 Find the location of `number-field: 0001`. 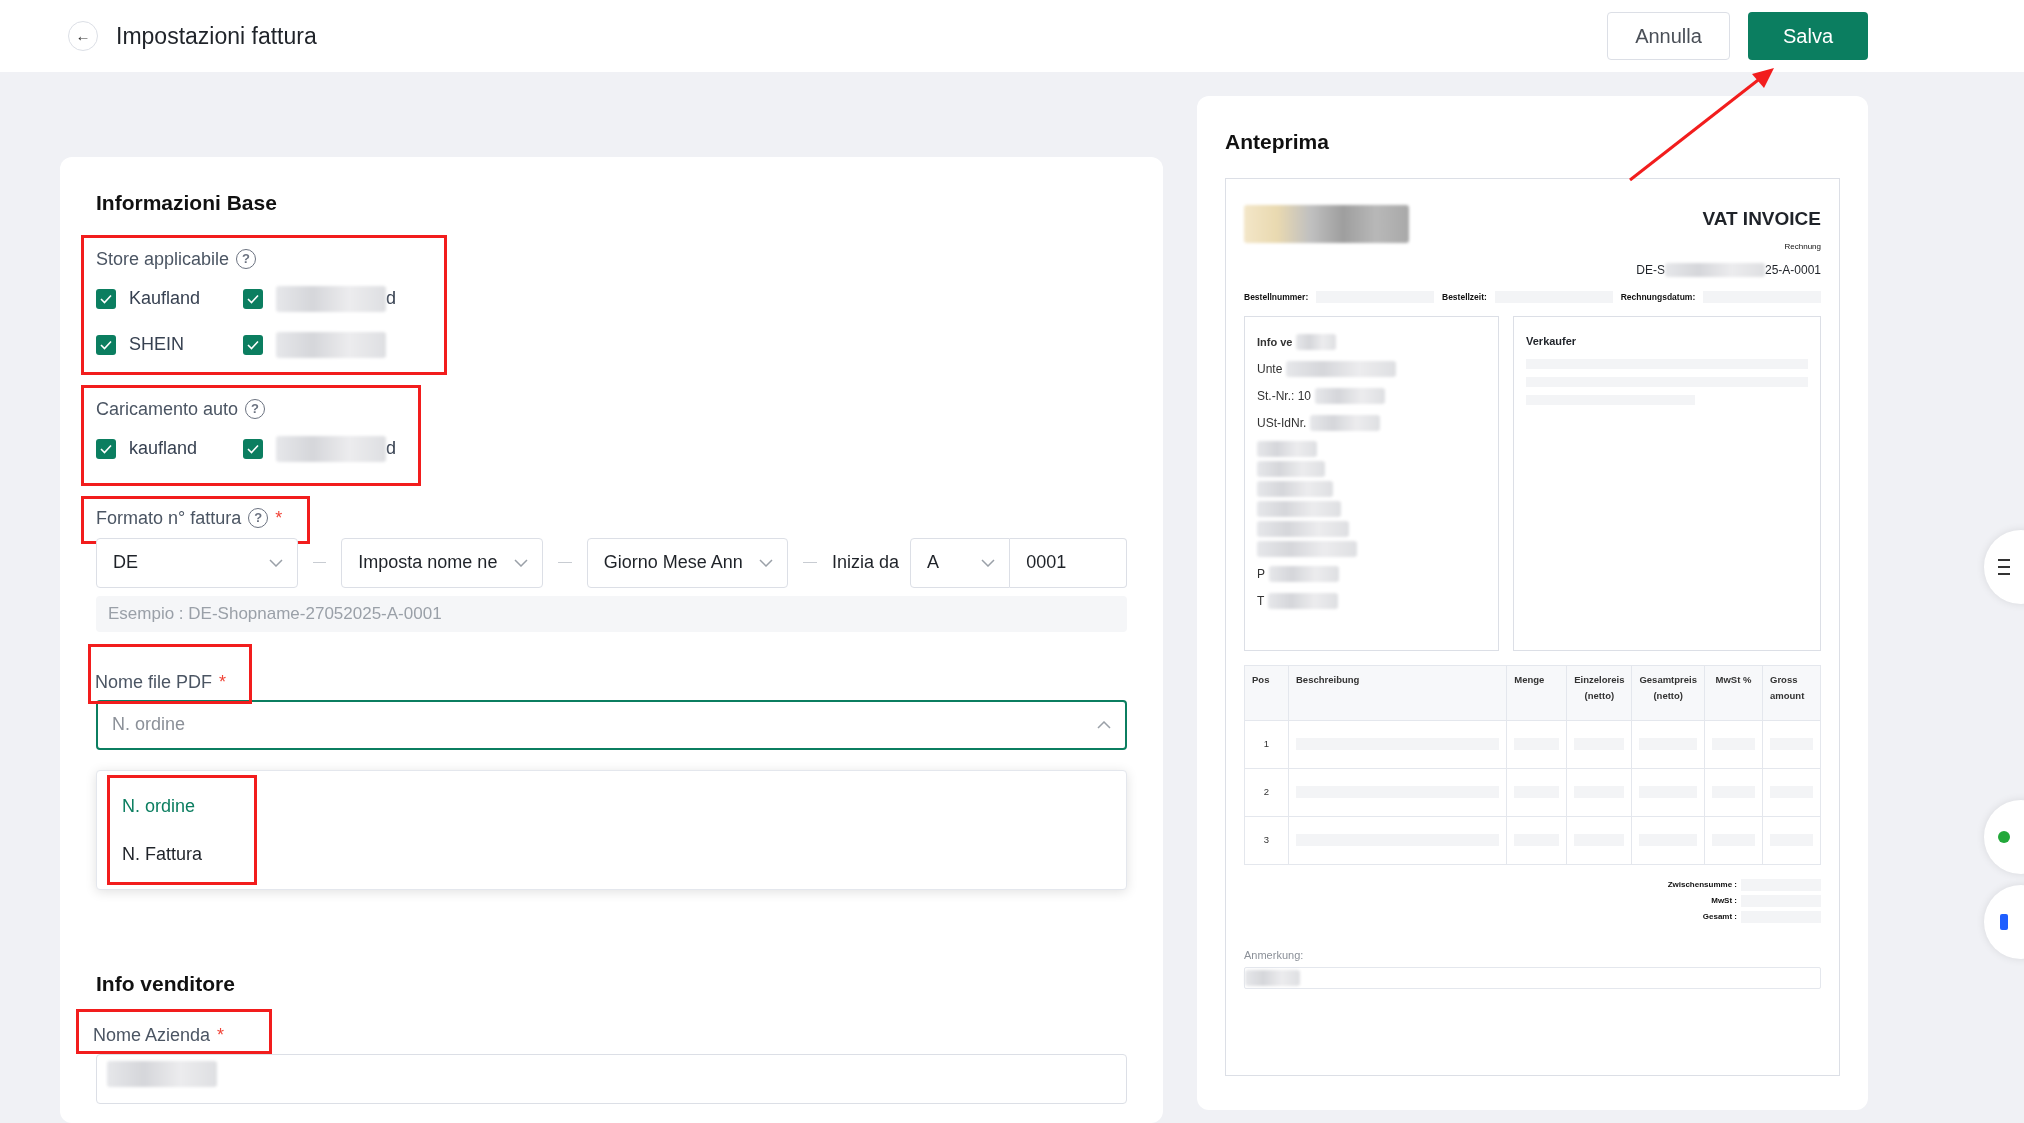

number-field: 0001 is located at coordinates (1069, 562).